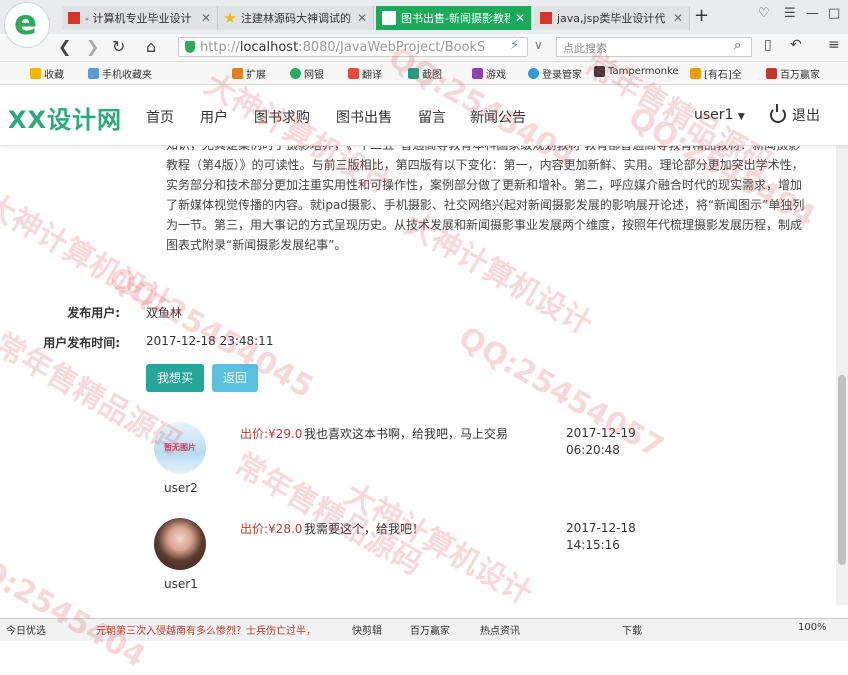 The height and width of the screenshot is (675, 848). What do you see at coordinates (118, 46) in the screenshot?
I see `reload-icon: ↻` at bounding box center [118, 46].